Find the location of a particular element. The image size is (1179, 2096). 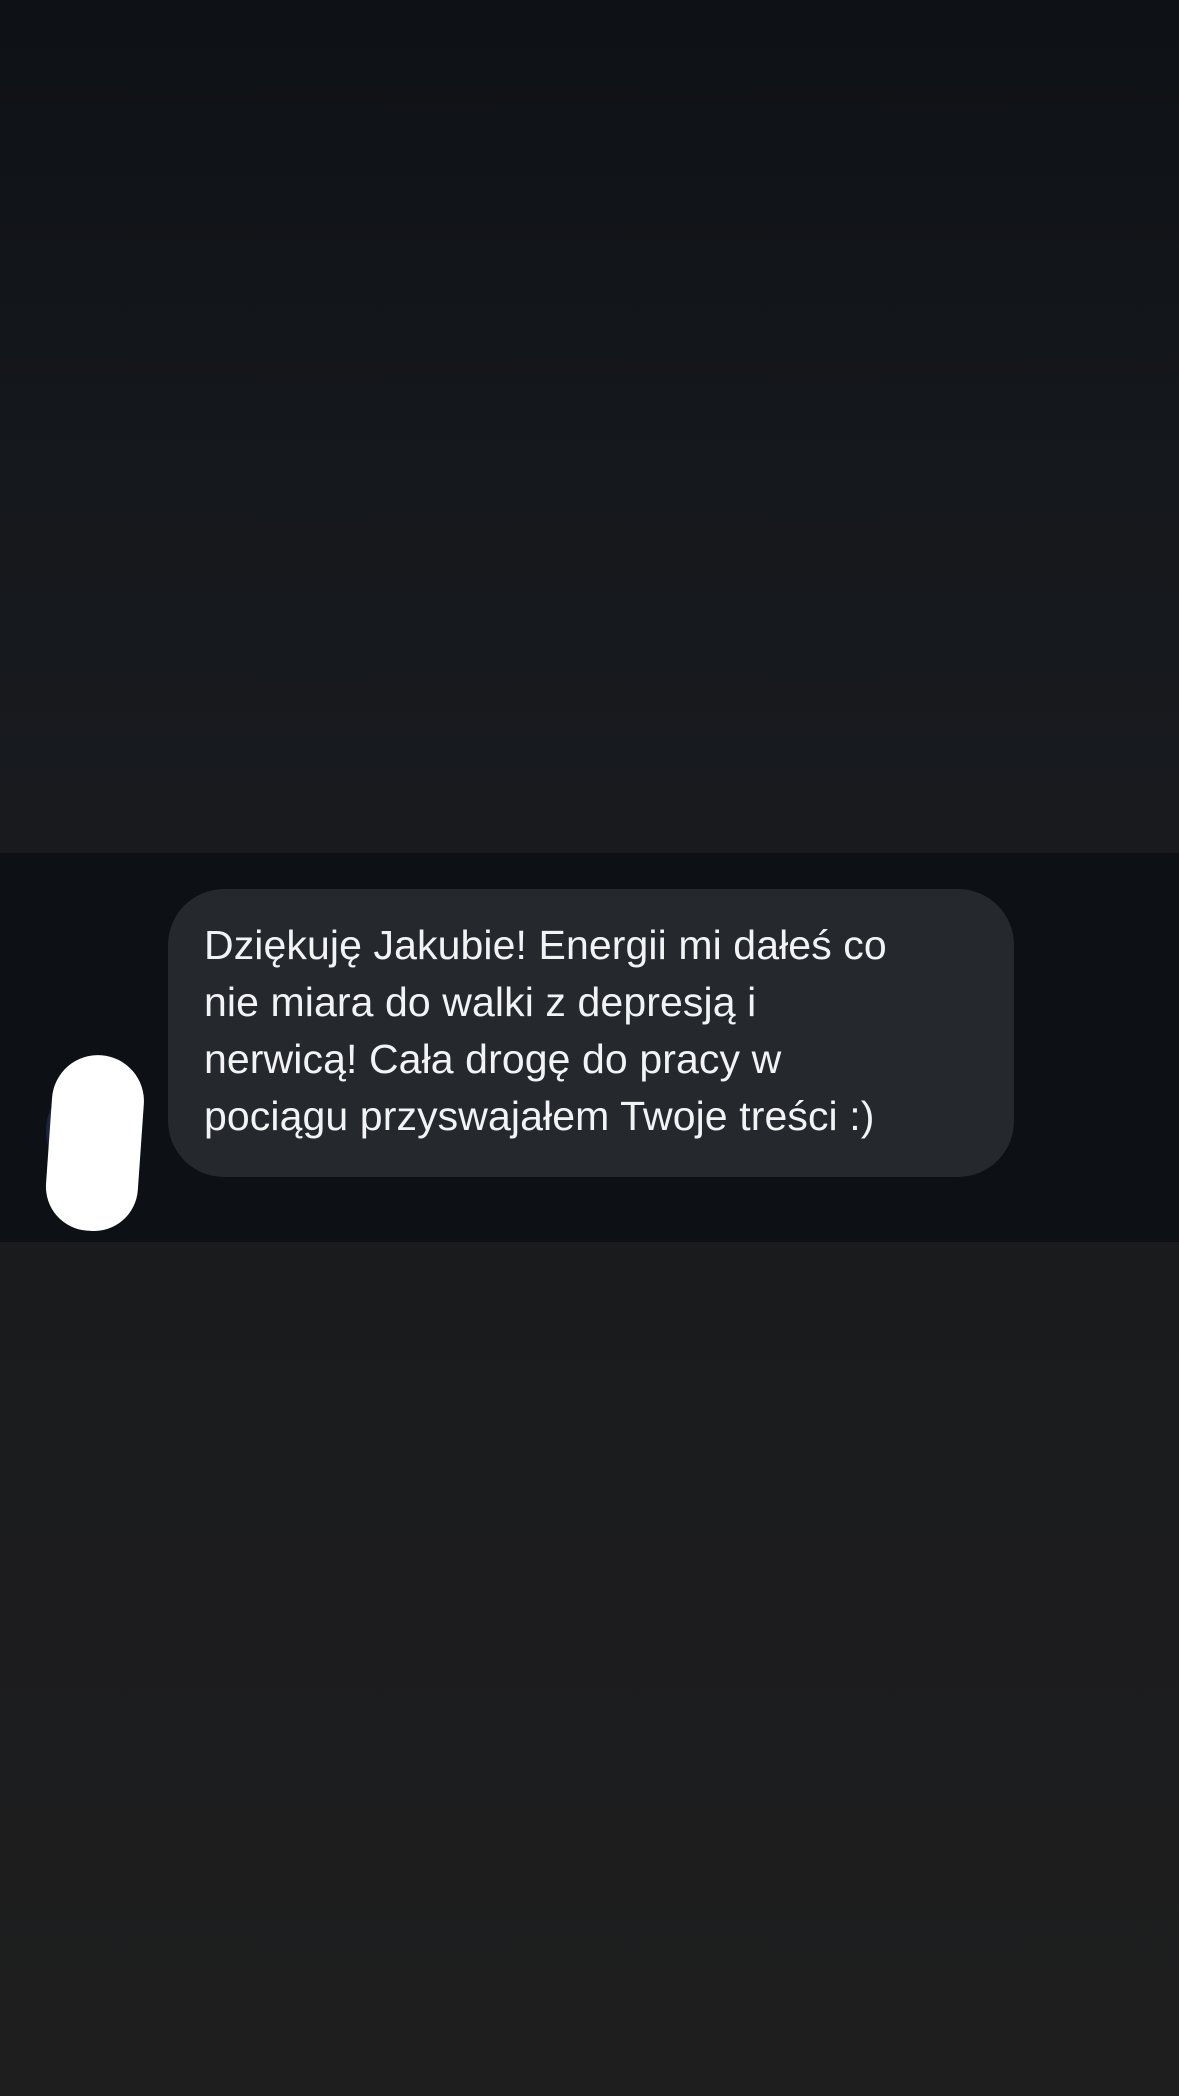

avatar-redaction-mark is located at coordinates (95, 1143).